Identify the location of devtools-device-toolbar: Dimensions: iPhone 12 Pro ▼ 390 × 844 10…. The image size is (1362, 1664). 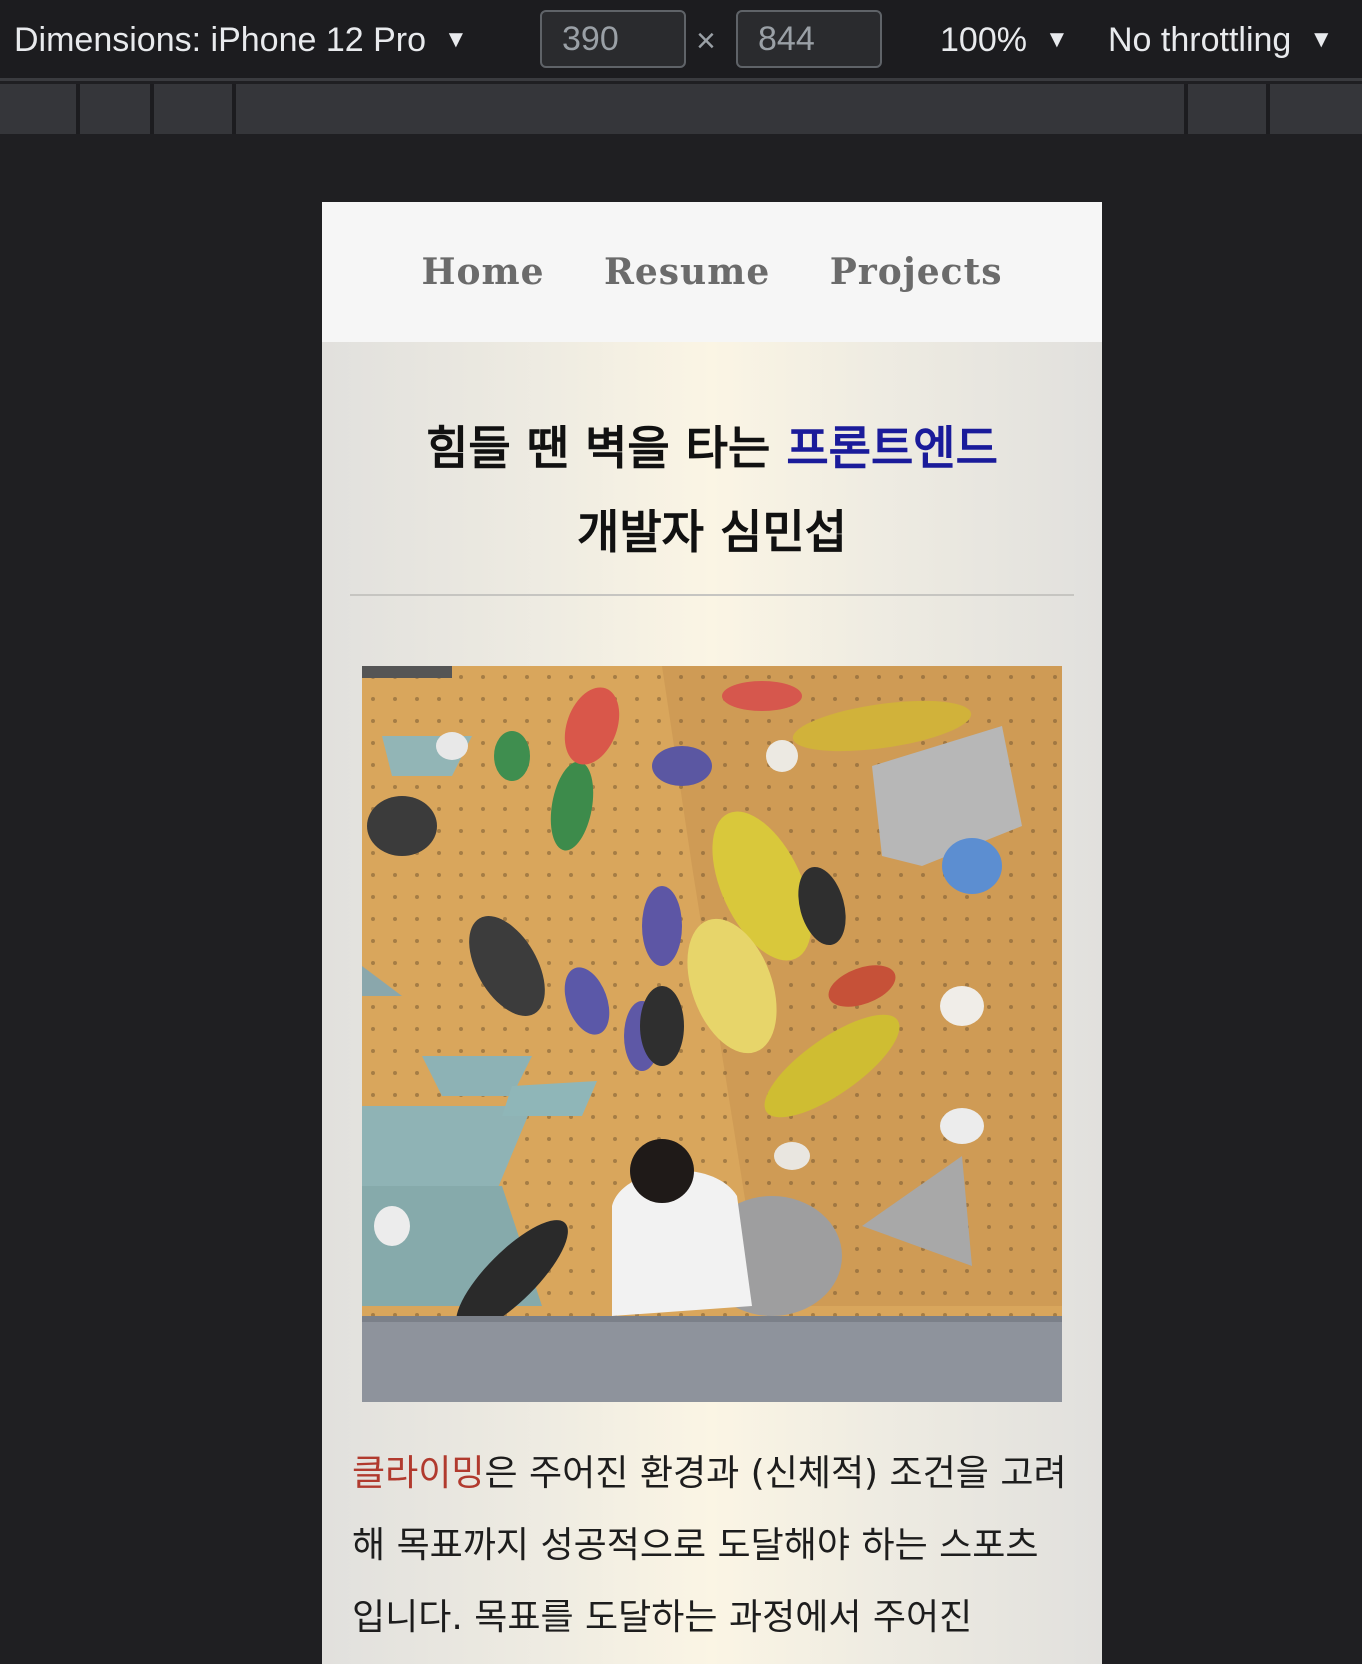
(681, 40).